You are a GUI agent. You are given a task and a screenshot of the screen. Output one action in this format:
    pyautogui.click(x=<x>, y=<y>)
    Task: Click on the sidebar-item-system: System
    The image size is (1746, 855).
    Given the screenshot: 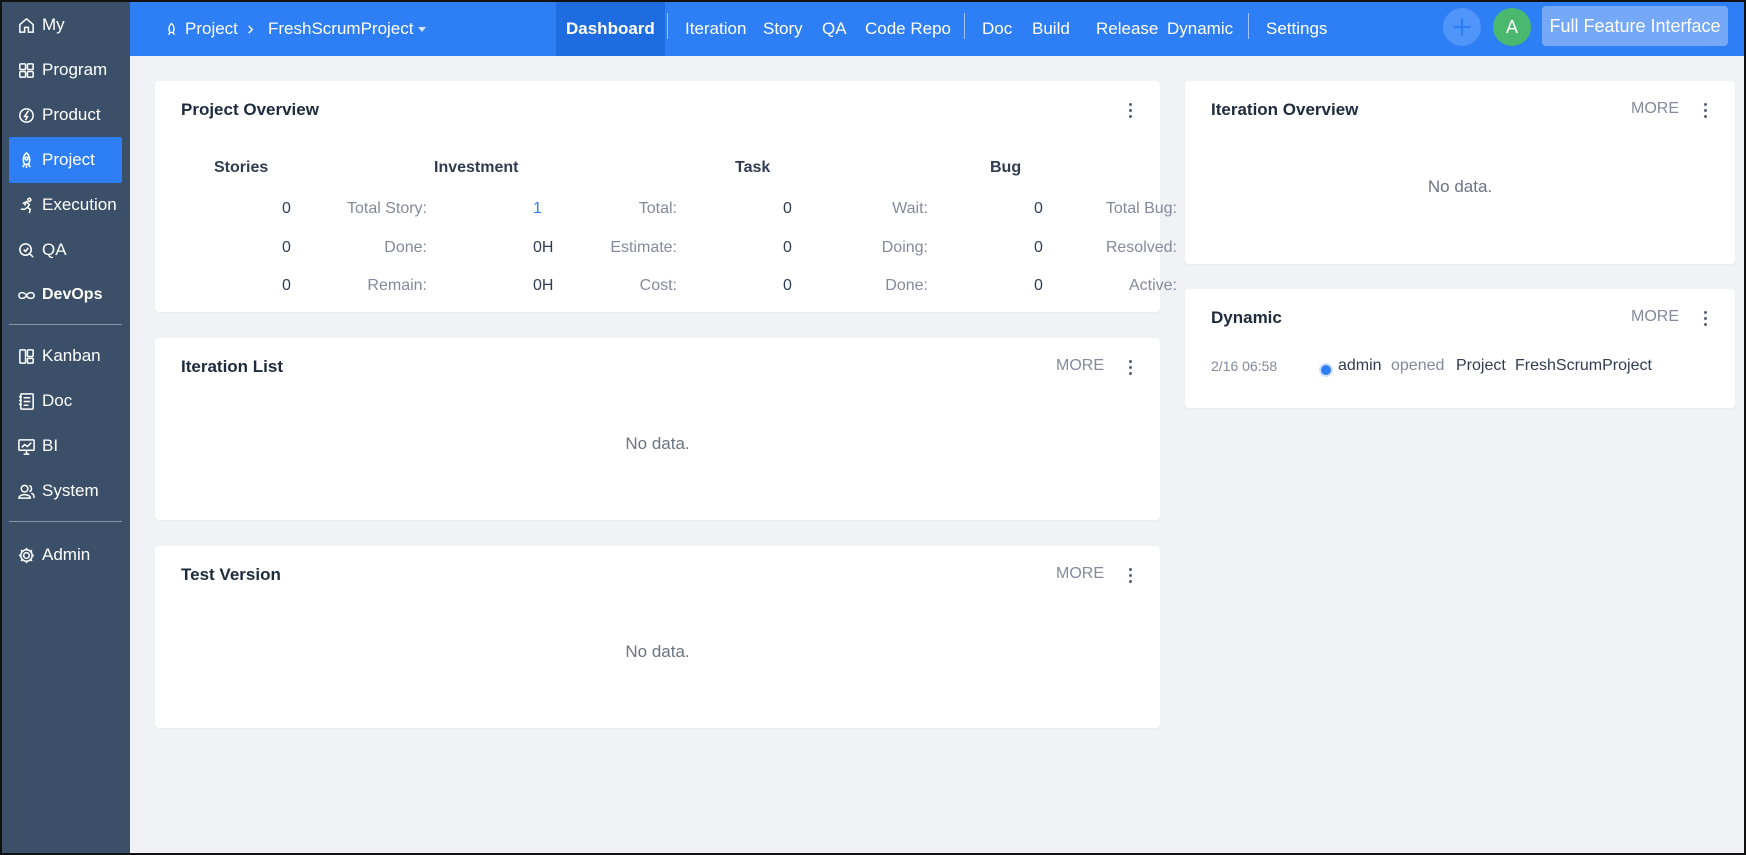 What is the action you would take?
    pyautogui.click(x=65, y=491)
    